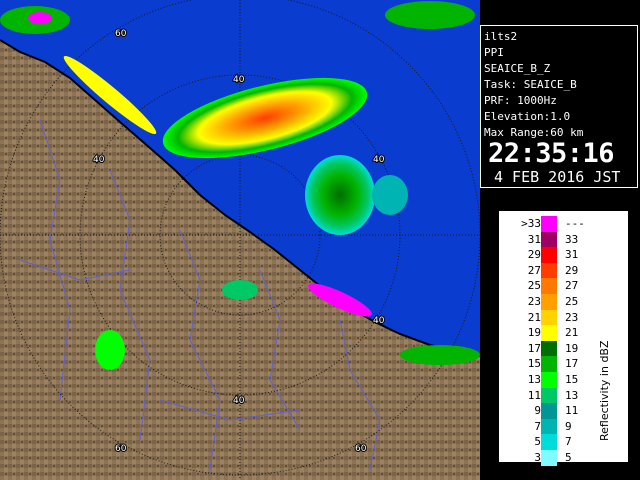 This screenshot has width=640, height=480. What do you see at coordinates (240, 290) in the screenshot?
I see `echo-inland-center` at bounding box center [240, 290].